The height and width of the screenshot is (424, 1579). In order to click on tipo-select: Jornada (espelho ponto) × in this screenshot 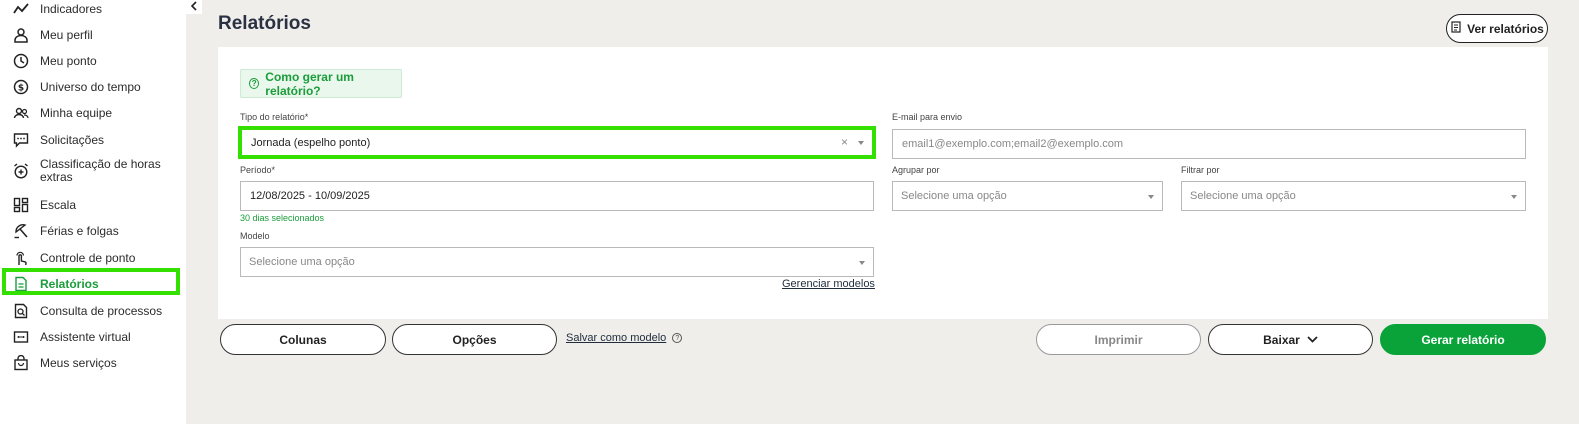, I will do `click(557, 142)`.